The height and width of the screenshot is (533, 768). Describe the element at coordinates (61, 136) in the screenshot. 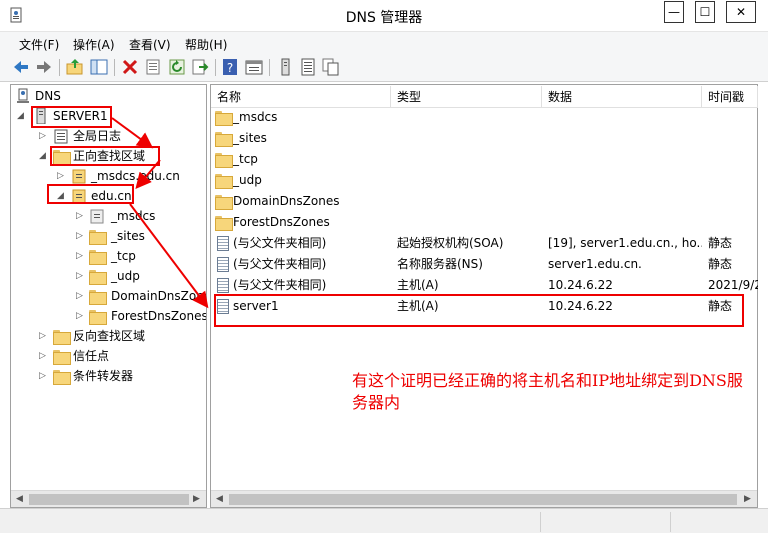

I see `log-icon` at that location.